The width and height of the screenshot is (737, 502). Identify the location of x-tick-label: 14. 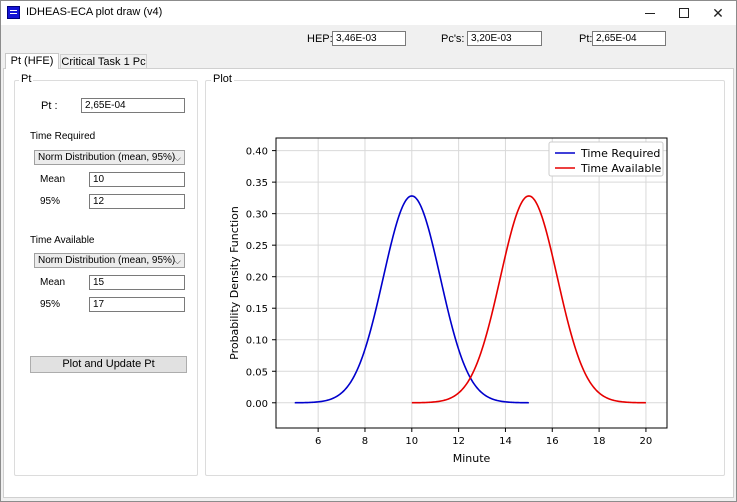
(505, 441).